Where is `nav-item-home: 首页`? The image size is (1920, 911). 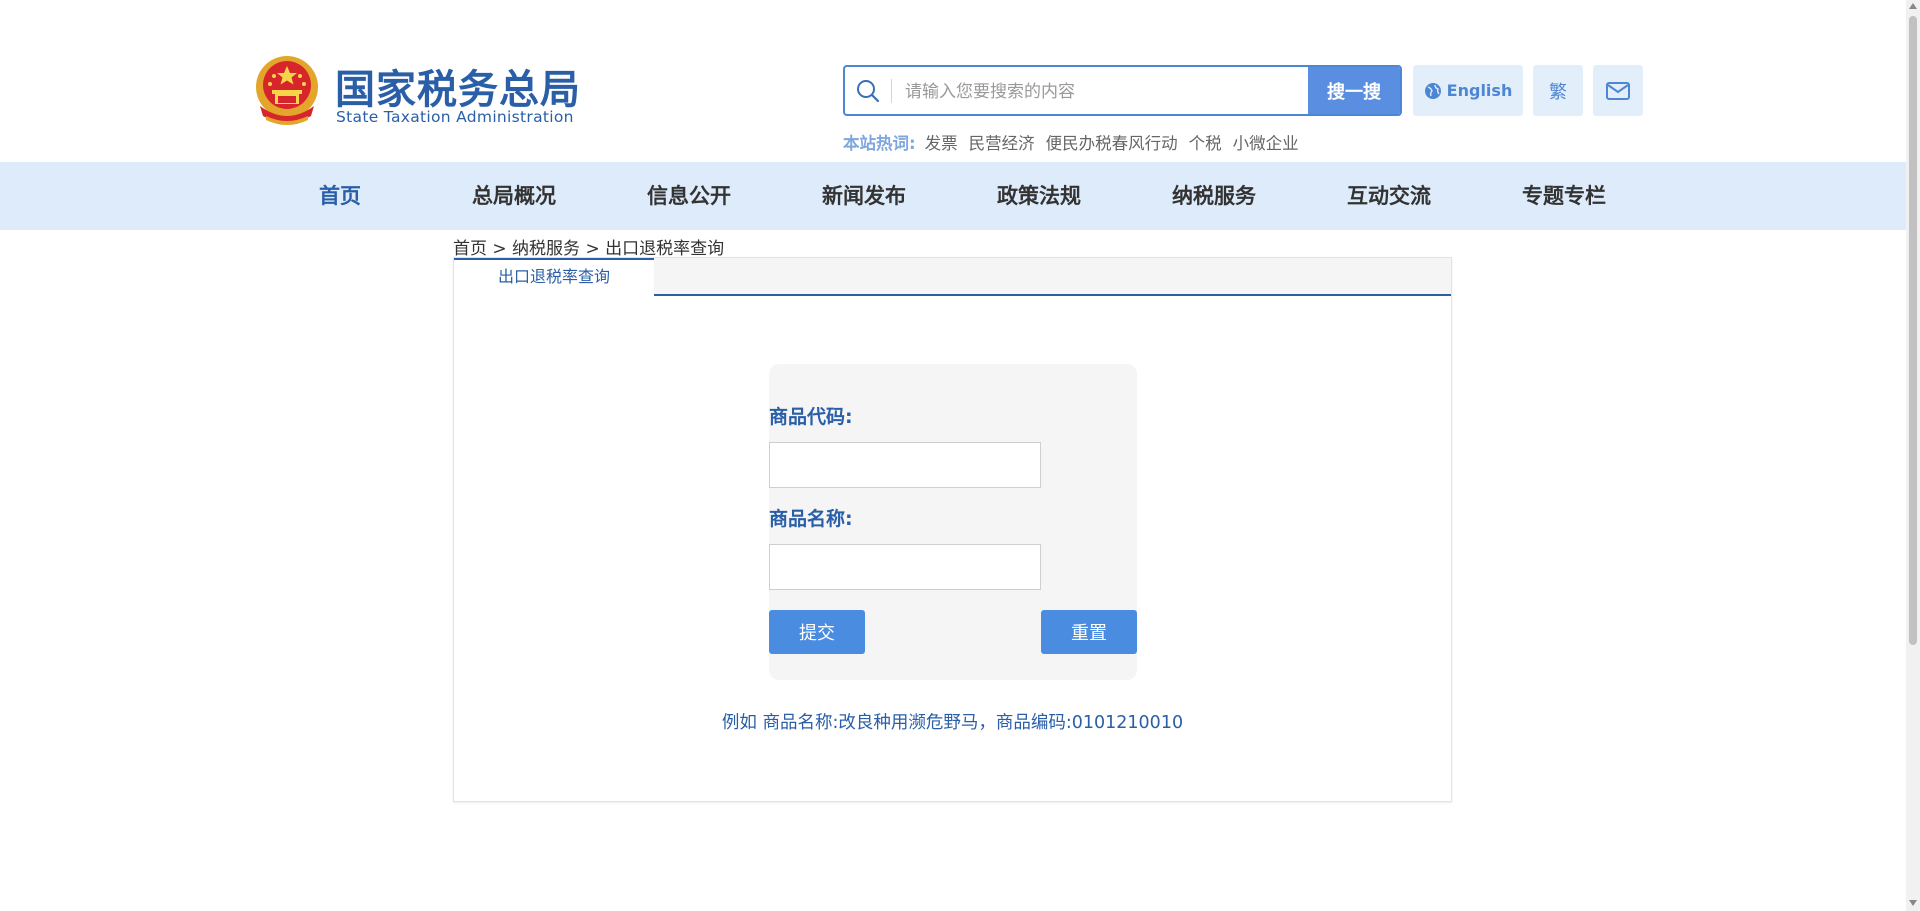
nav-item-home: 首页 is located at coordinates (340, 196).